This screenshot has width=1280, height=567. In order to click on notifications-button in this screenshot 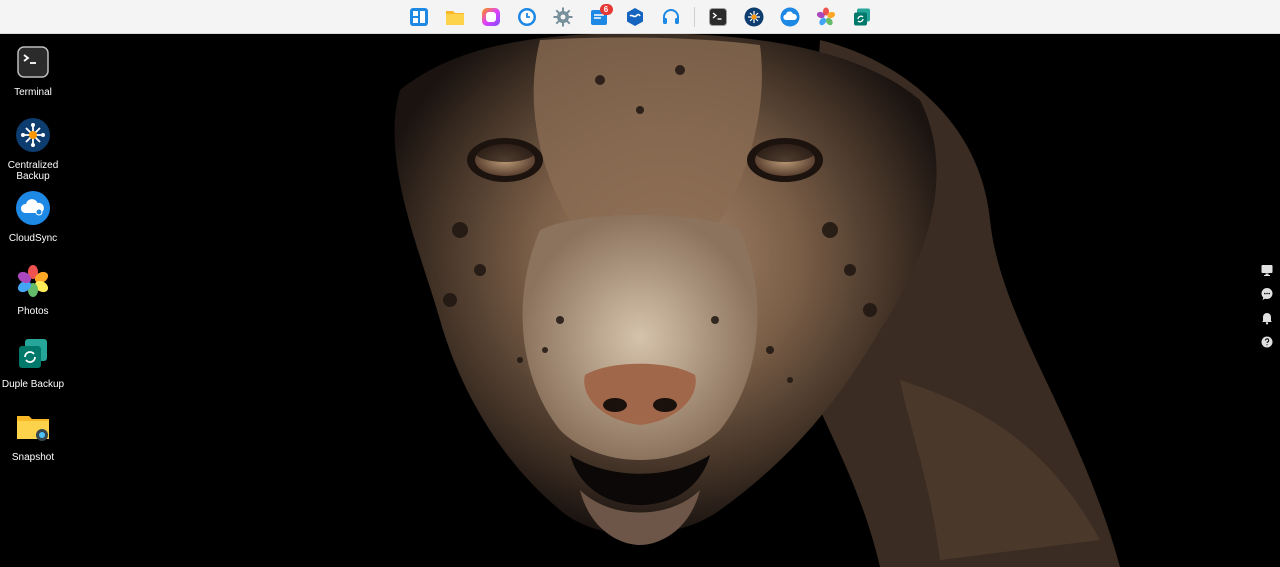, I will do `click(1267, 318)`.